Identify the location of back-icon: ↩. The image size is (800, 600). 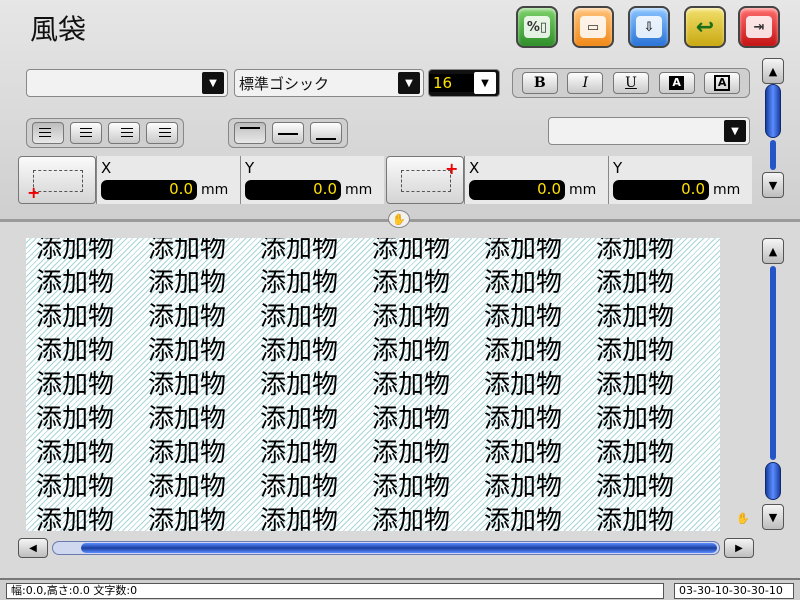
(705, 27).